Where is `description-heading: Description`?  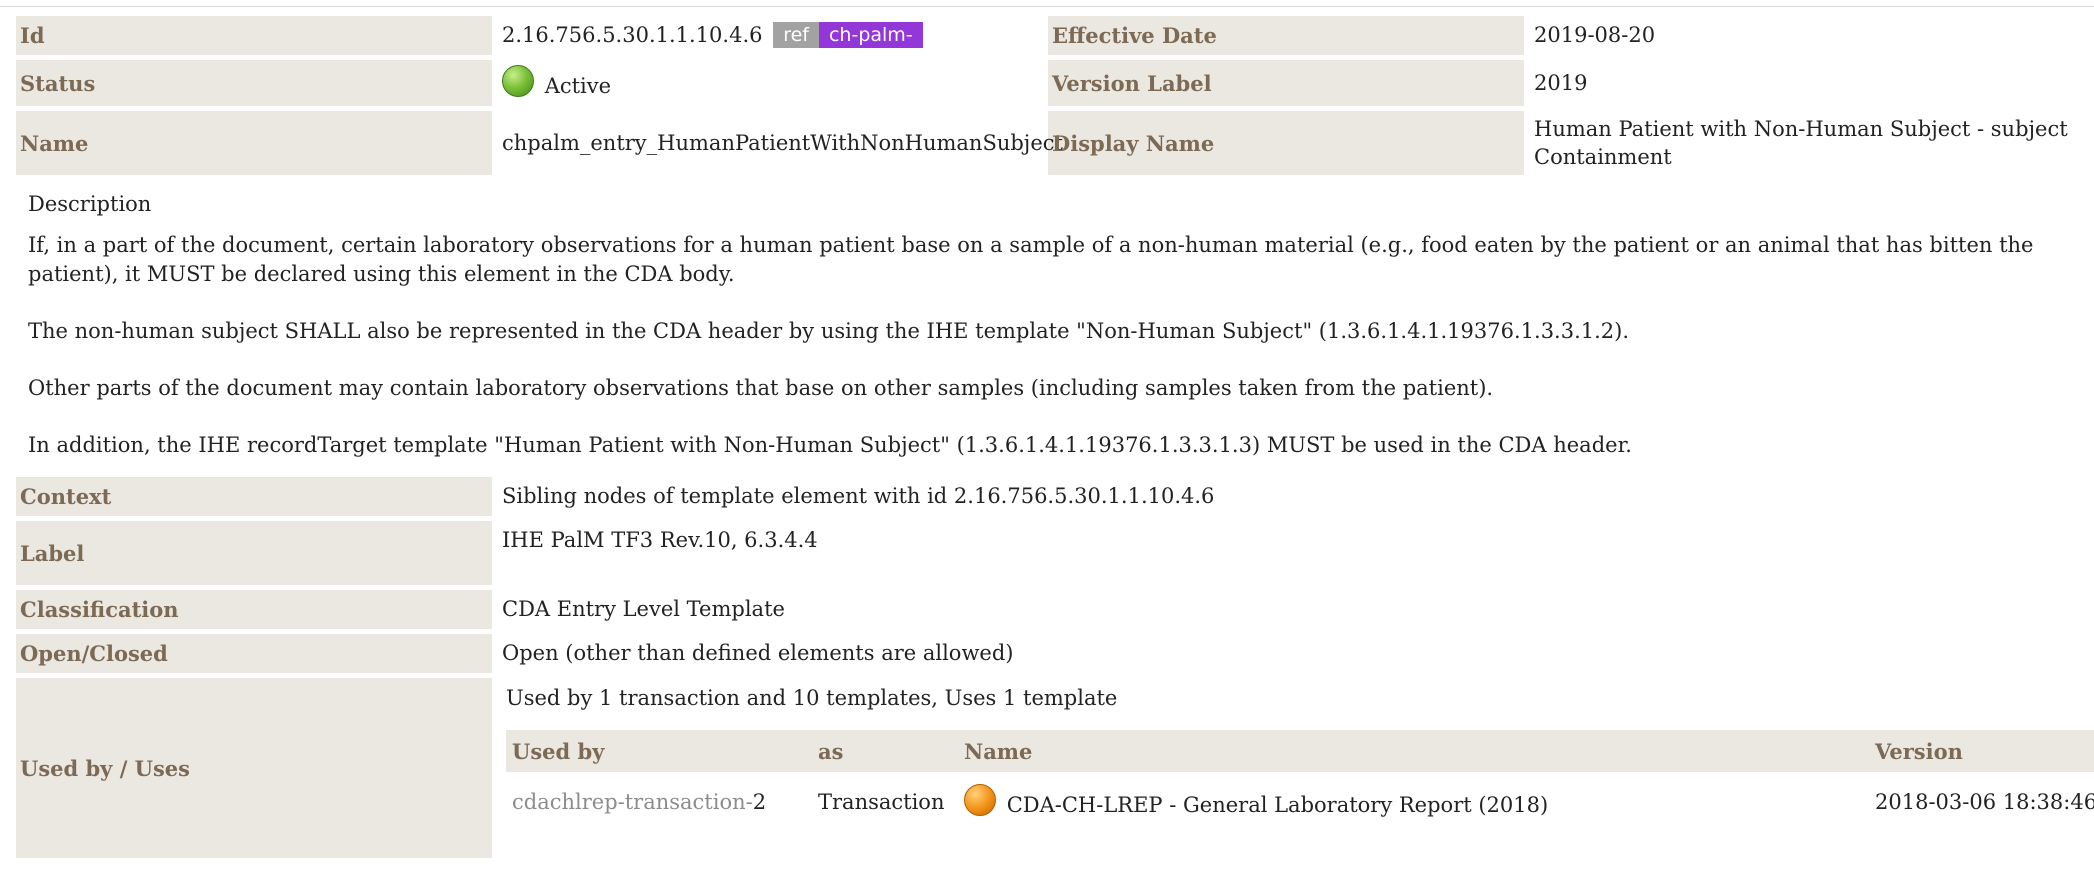 description-heading: Description is located at coordinates (90, 204).